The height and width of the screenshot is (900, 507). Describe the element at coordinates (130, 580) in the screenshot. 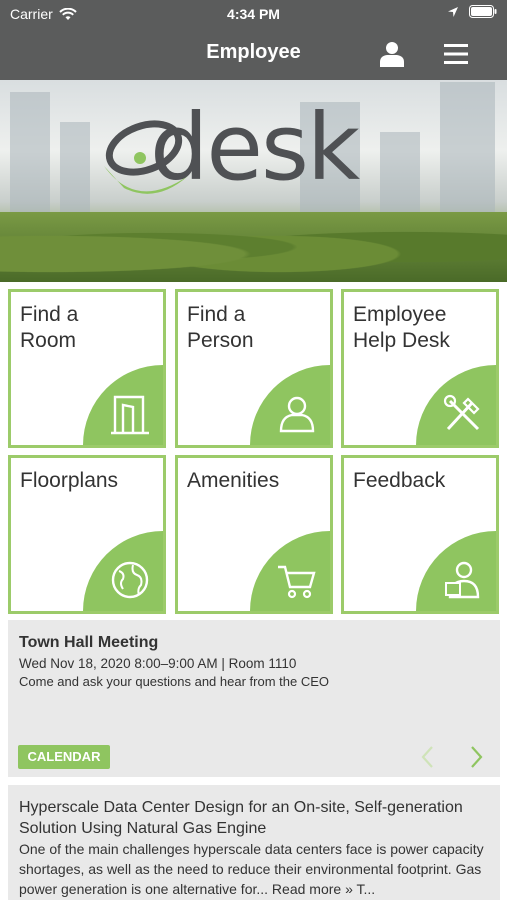

I see `globe-icon` at that location.